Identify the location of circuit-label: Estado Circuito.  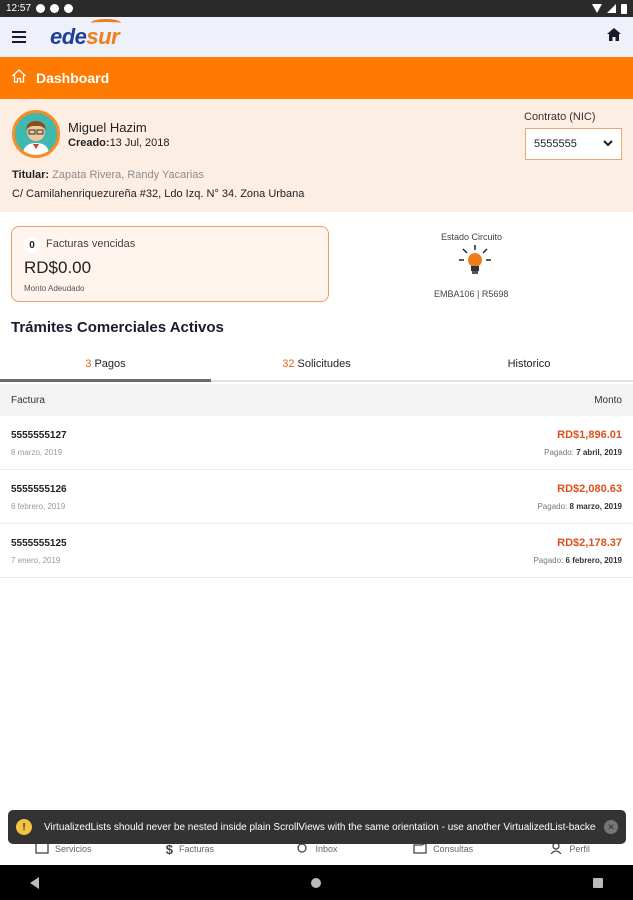
(472, 237).